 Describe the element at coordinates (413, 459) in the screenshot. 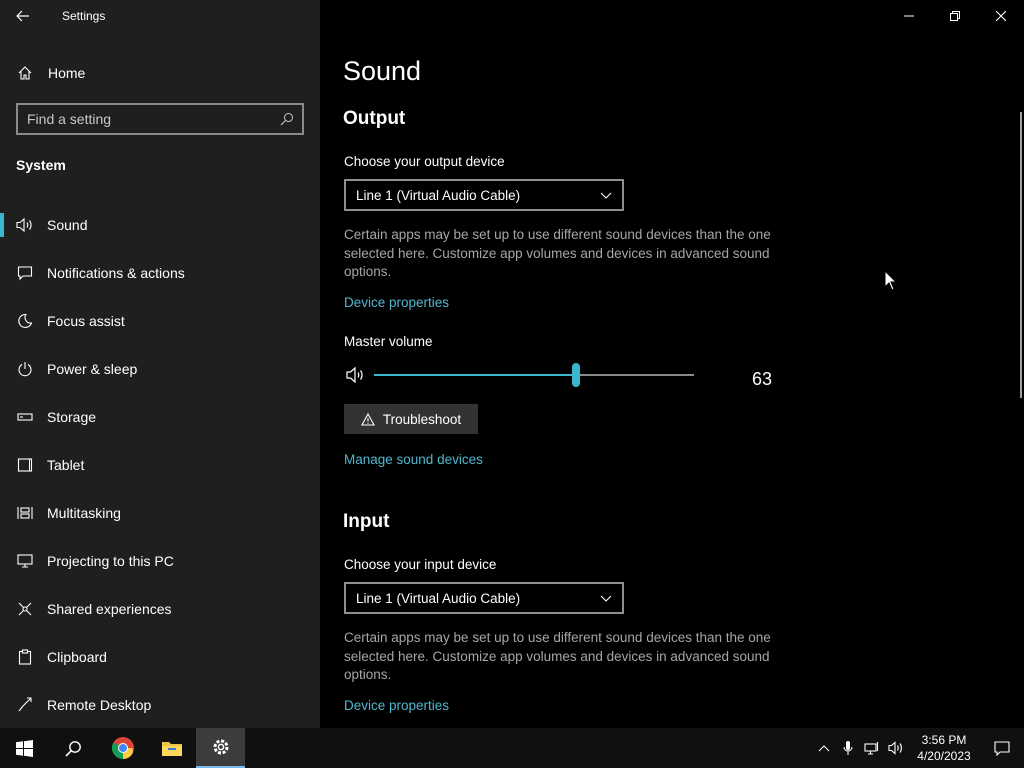

I see `manage-sound-devices-link: Manage sound devices` at that location.